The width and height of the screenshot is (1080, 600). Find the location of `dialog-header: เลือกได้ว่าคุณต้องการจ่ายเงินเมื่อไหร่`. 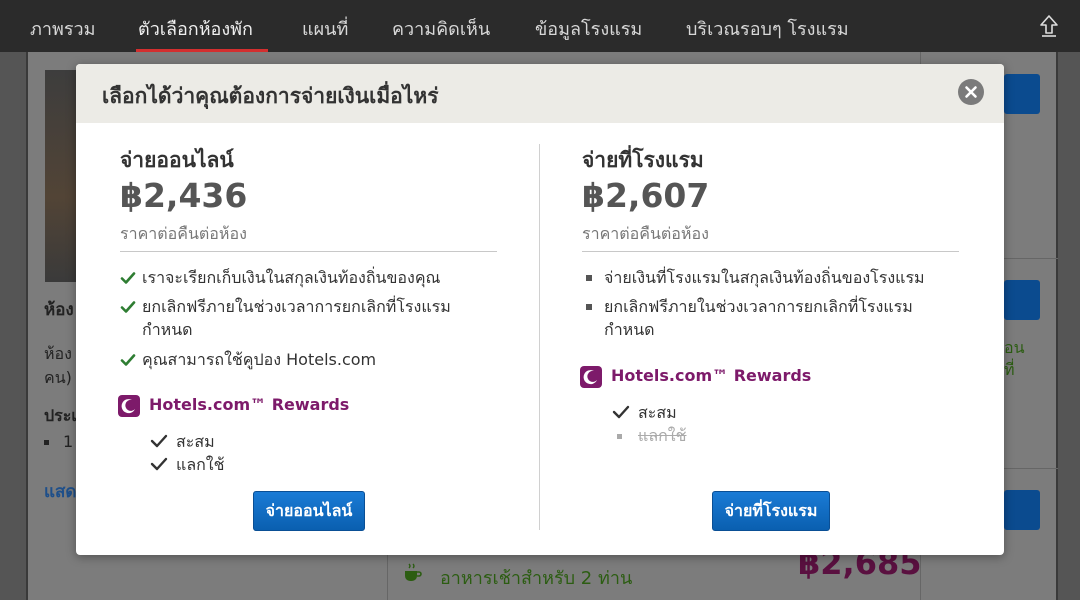

dialog-header: เลือกได้ว่าคุณต้องการจ่ายเงินเมื่อไหร่ is located at coordinates (540, 93).